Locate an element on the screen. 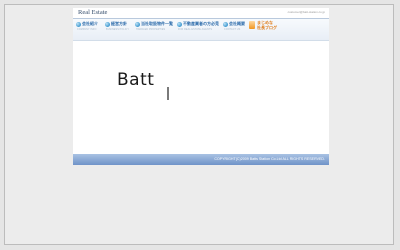  nav-item-sublabel: HANDLED PROPERTIES is located at coordinates (151, 29).